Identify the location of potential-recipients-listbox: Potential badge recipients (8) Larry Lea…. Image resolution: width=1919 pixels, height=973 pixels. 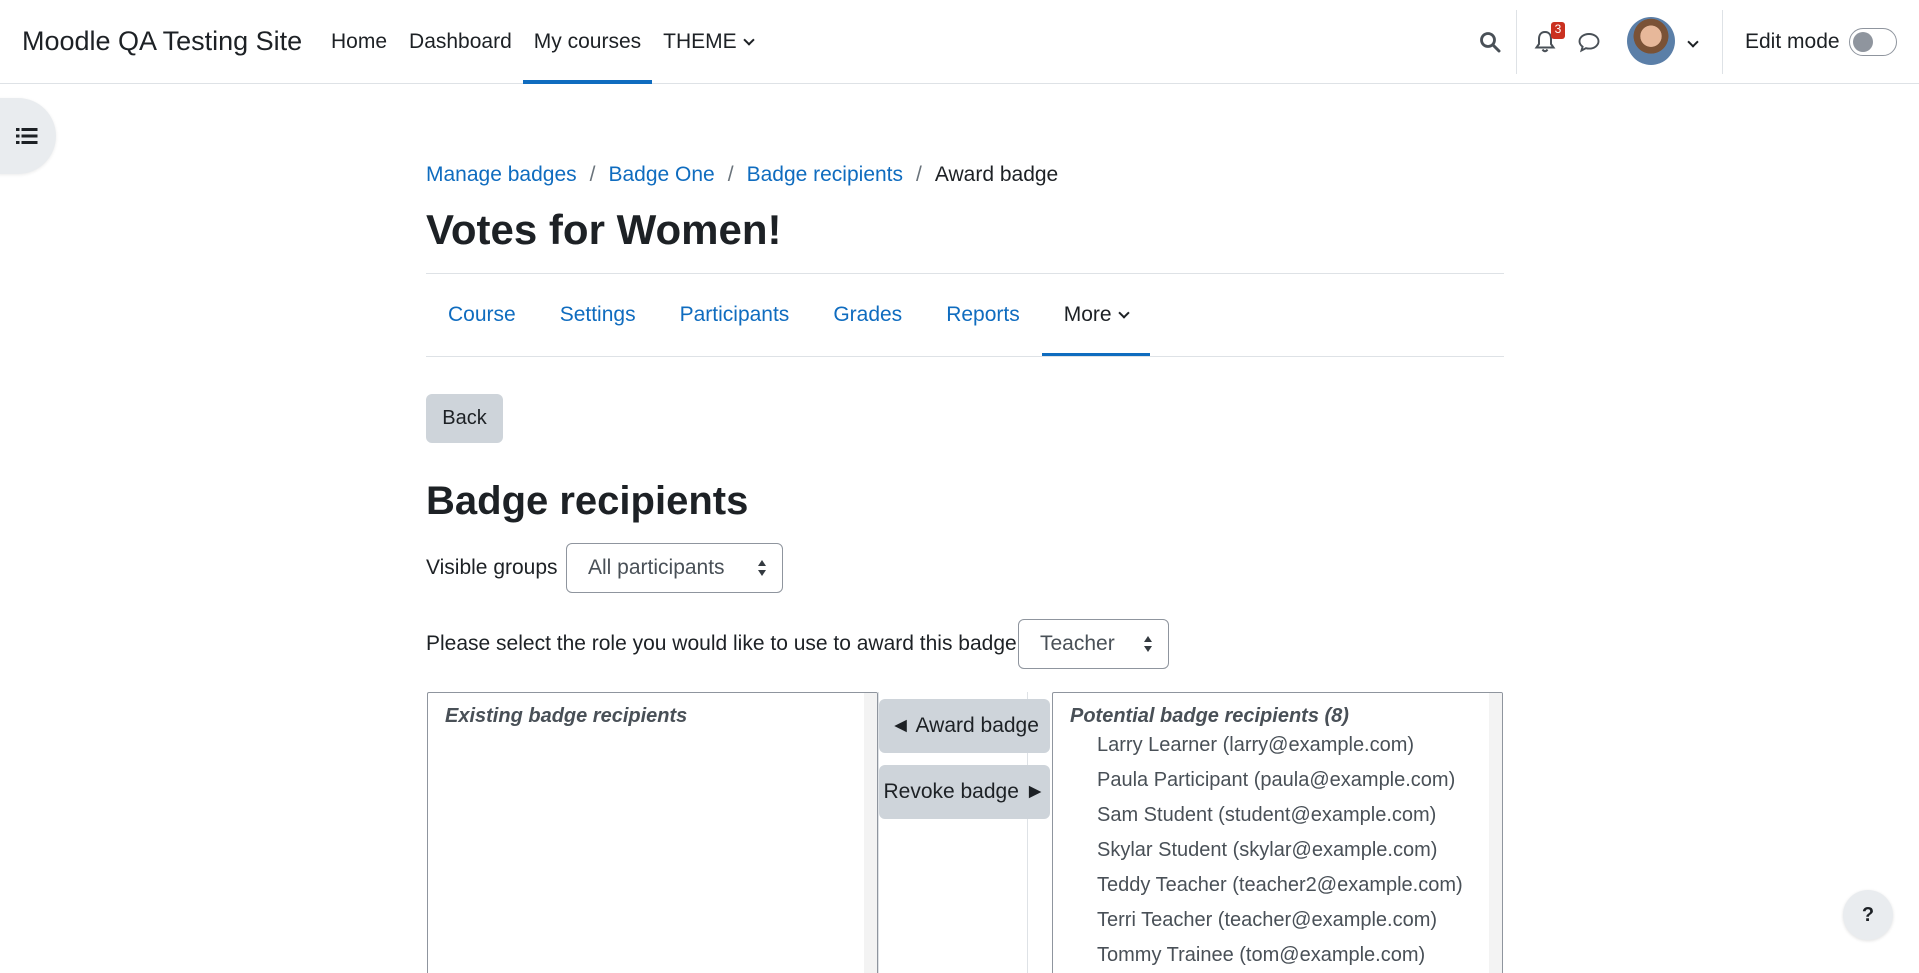
(1277, 832).